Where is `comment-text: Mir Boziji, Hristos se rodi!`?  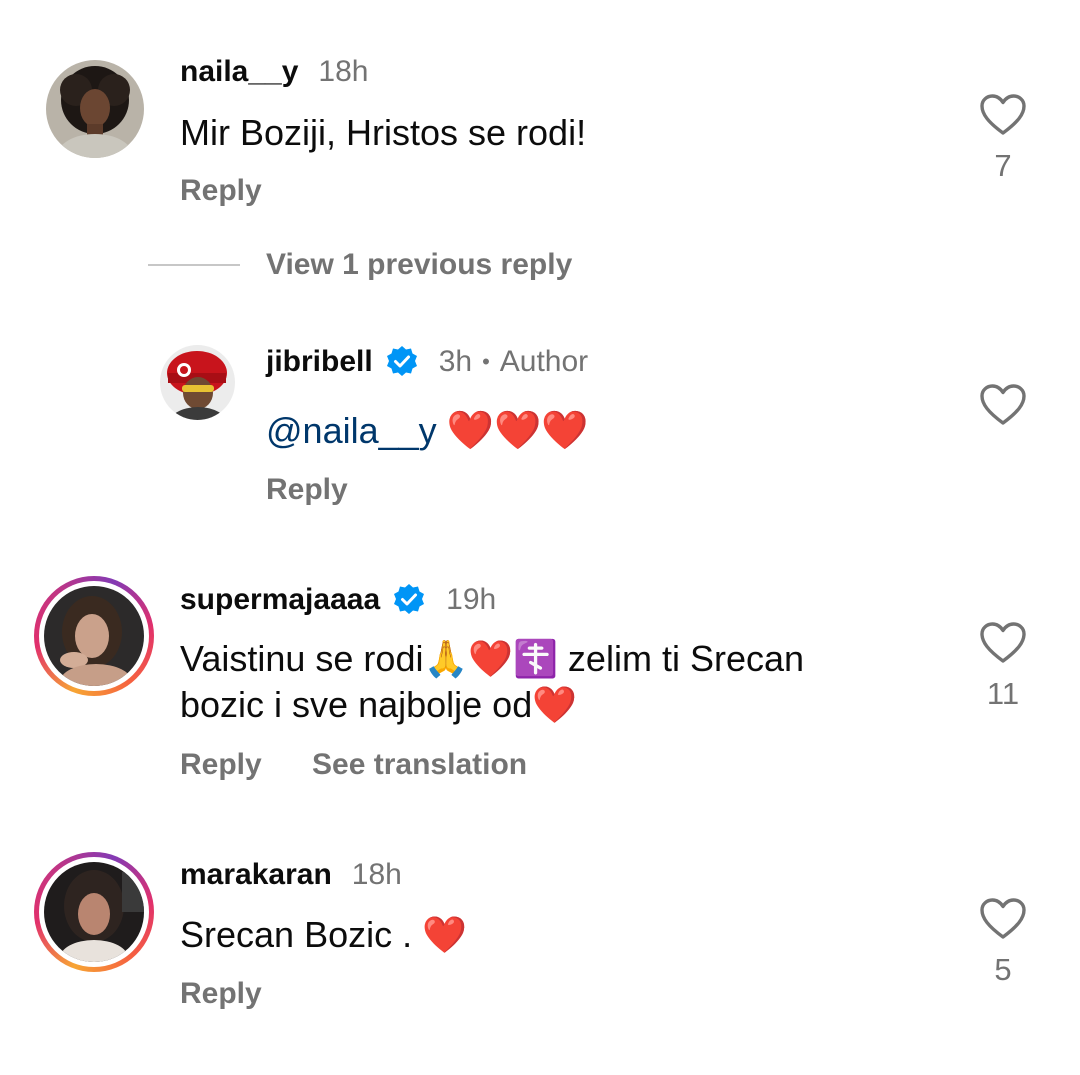 comment-text: Mir Boziji, Hristos se rodi! is located at coordinates (383, 132).